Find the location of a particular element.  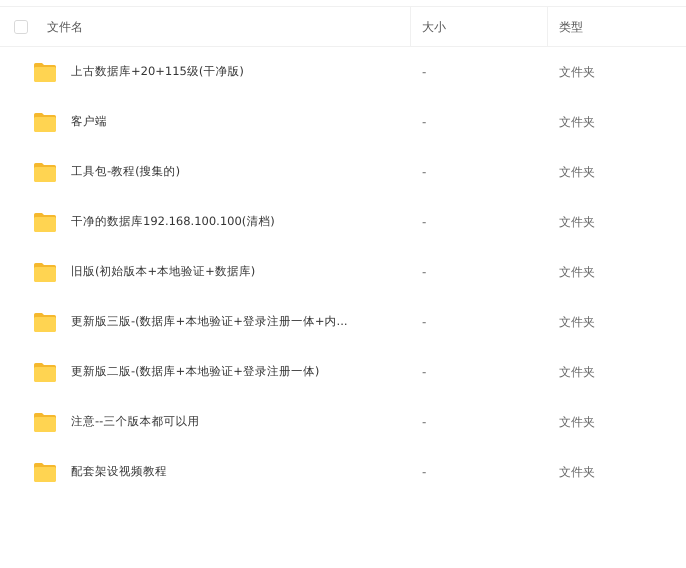

file-name: 配套架设视频教程 is located at coordinates (119, 472).